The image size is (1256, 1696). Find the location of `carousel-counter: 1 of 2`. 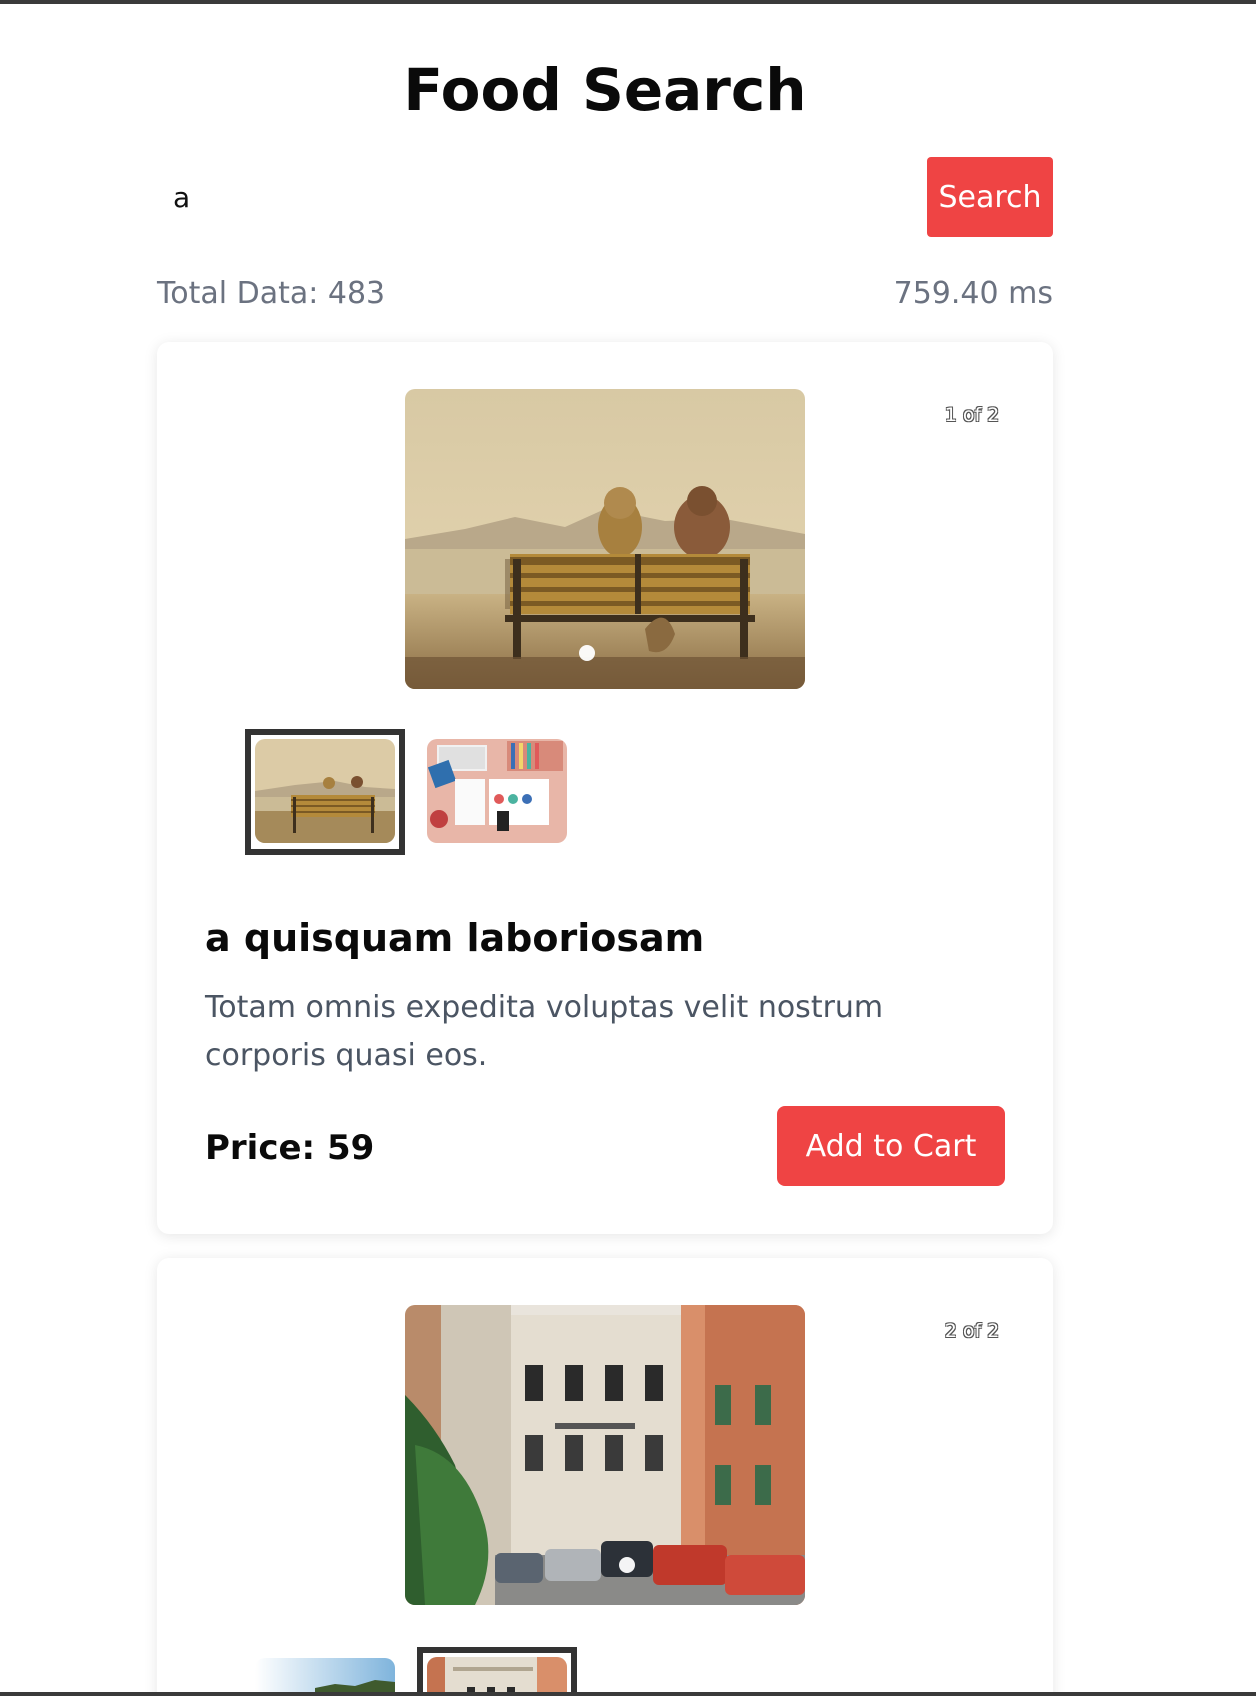

carousel-counter: 1 of 2 is located at coordinates (972, 415).